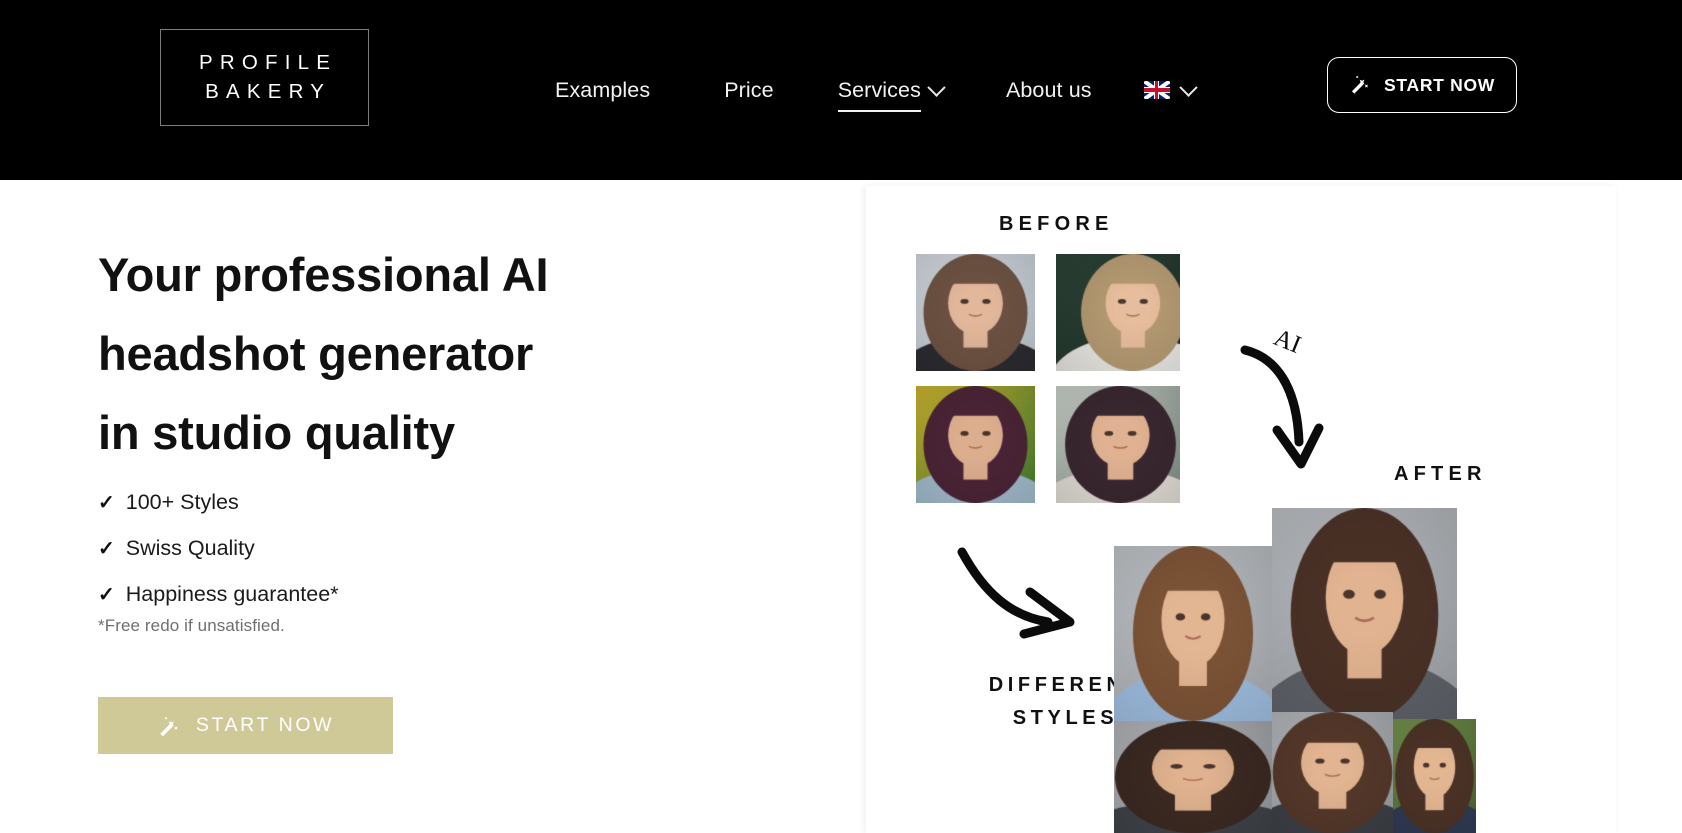  What do you see at coordinates (190, 548) in the screenshot?
I see `benefit-label-2: Swiss Quality` at bounding box center [190, 548].